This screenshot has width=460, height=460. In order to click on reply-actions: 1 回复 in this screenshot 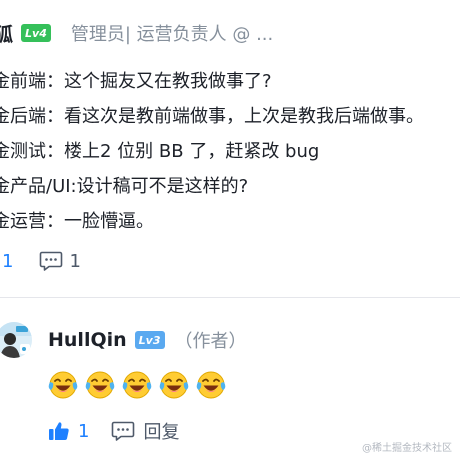, I will do `click(113, 431)`.